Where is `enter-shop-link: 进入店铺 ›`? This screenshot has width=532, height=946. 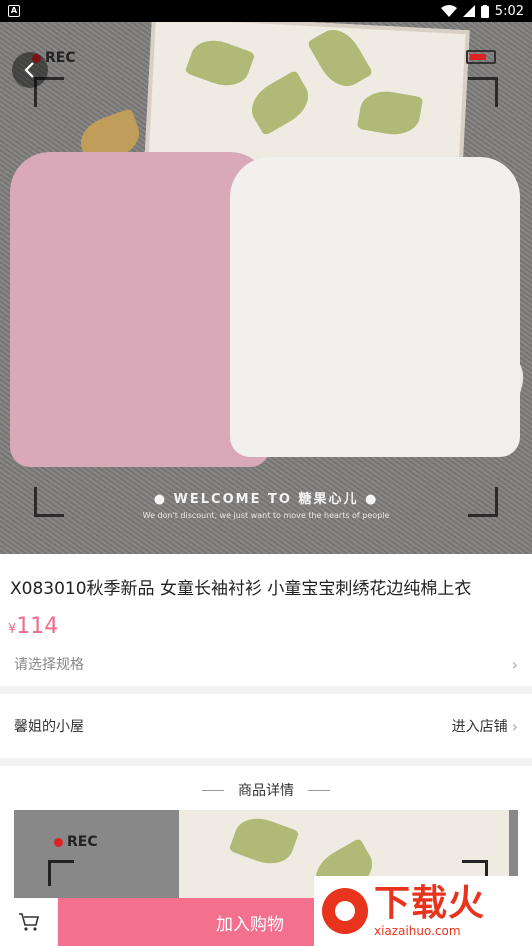
enter-shop-link: 进入店铺 › is located at coordinates (485, 726).